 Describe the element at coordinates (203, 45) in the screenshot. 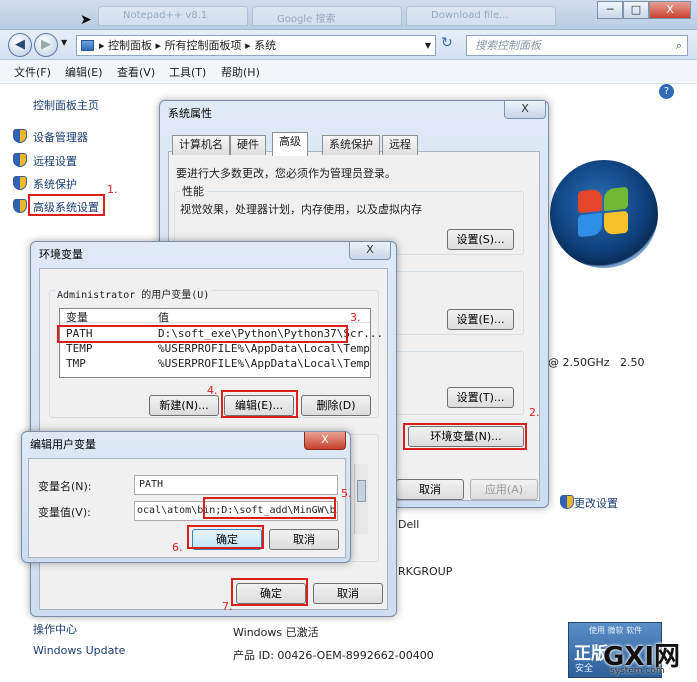

I see `breadcrumb-item: 所有控制面板项` at that location.